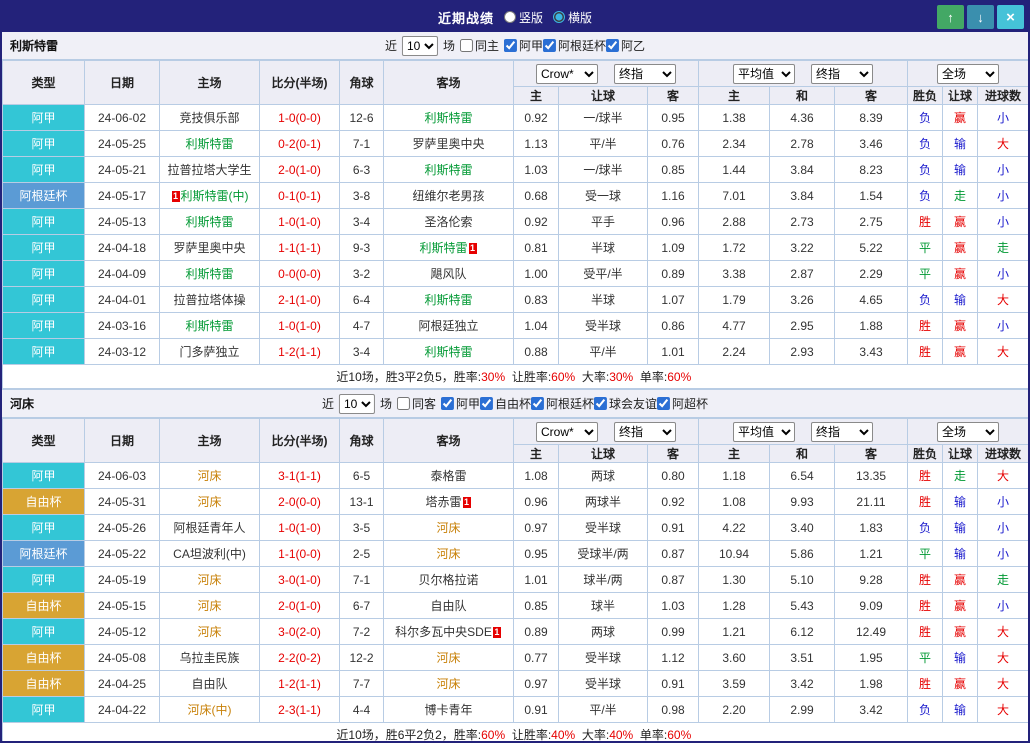 The height and width of the screenshot is (743, 1030). Describe the element at coordinates (299, 657) in the screenshot. I see `match-score: 2-2(0-2)` at that location.